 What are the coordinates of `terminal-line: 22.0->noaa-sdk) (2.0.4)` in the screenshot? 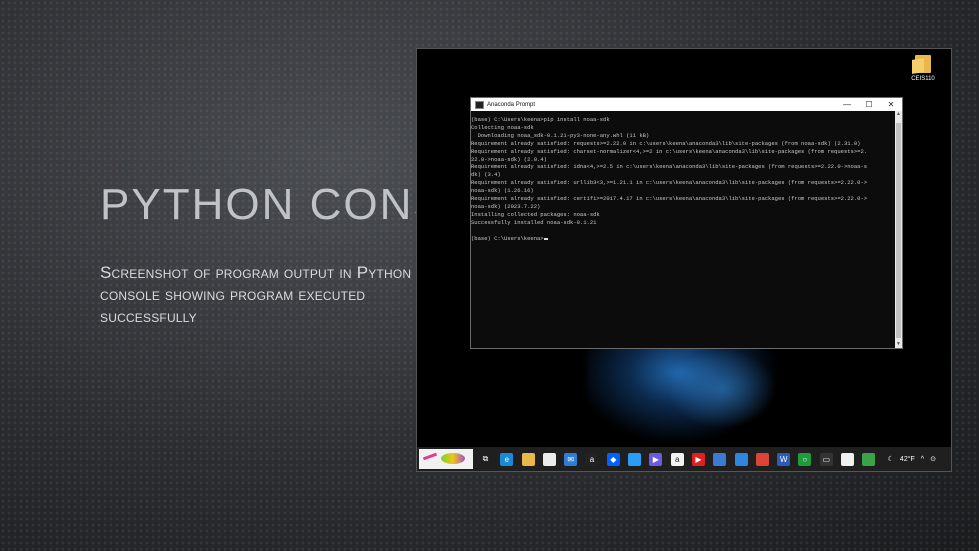 It's located at (509, 159).